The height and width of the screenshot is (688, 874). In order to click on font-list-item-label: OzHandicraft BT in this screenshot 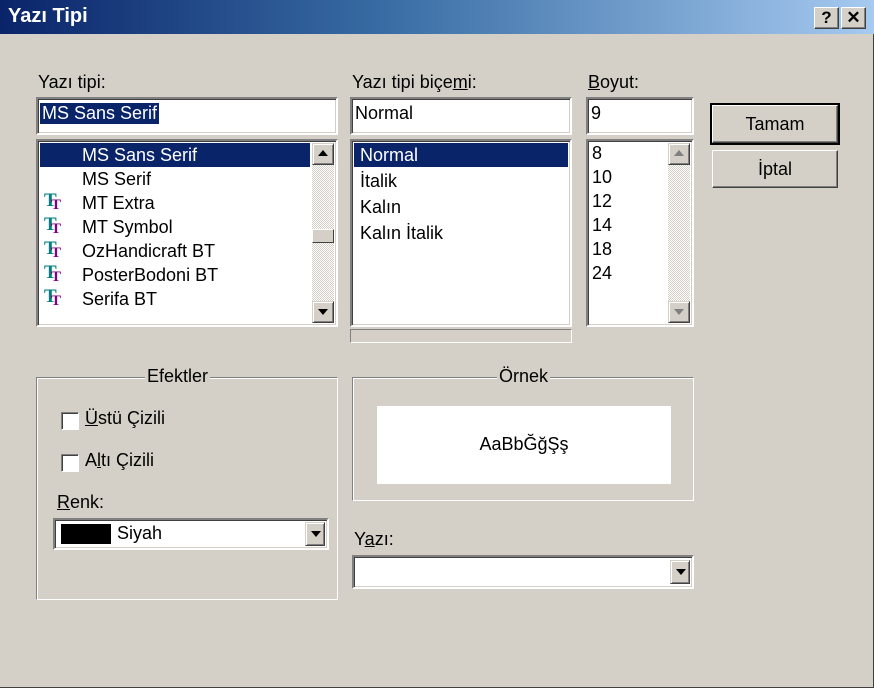, I will do `click(149, 251)`.